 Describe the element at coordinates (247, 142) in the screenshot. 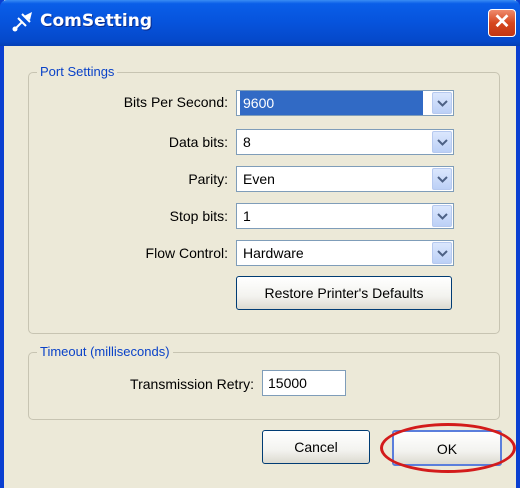

I see `data-bits-value: 8` at that location.